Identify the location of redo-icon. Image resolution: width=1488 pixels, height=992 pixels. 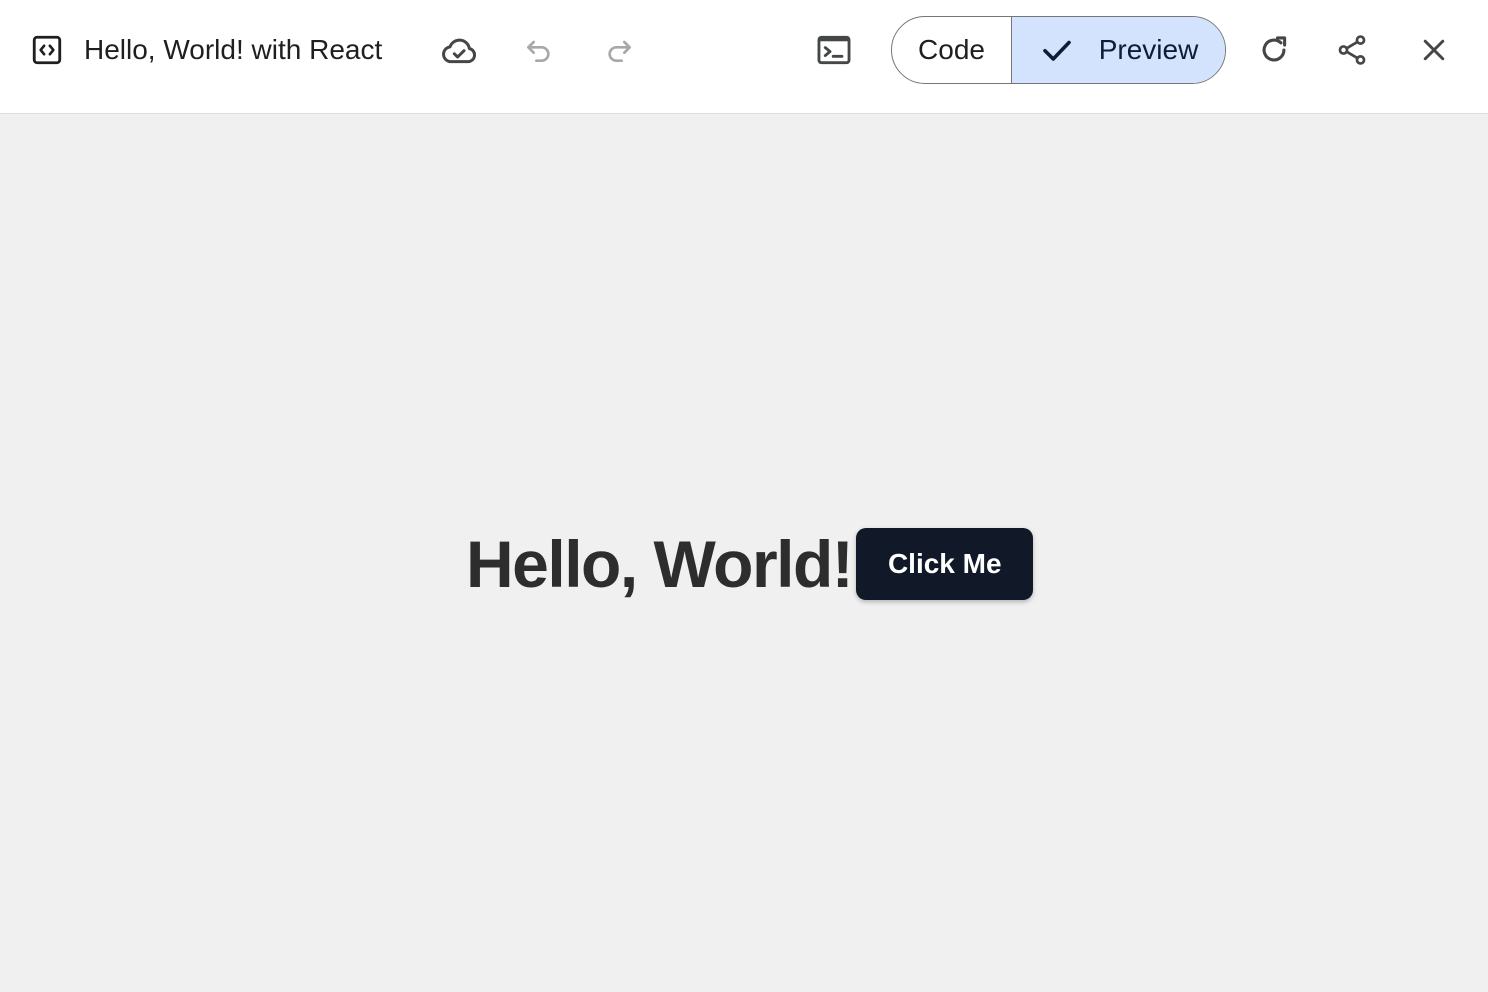
(619, 50).